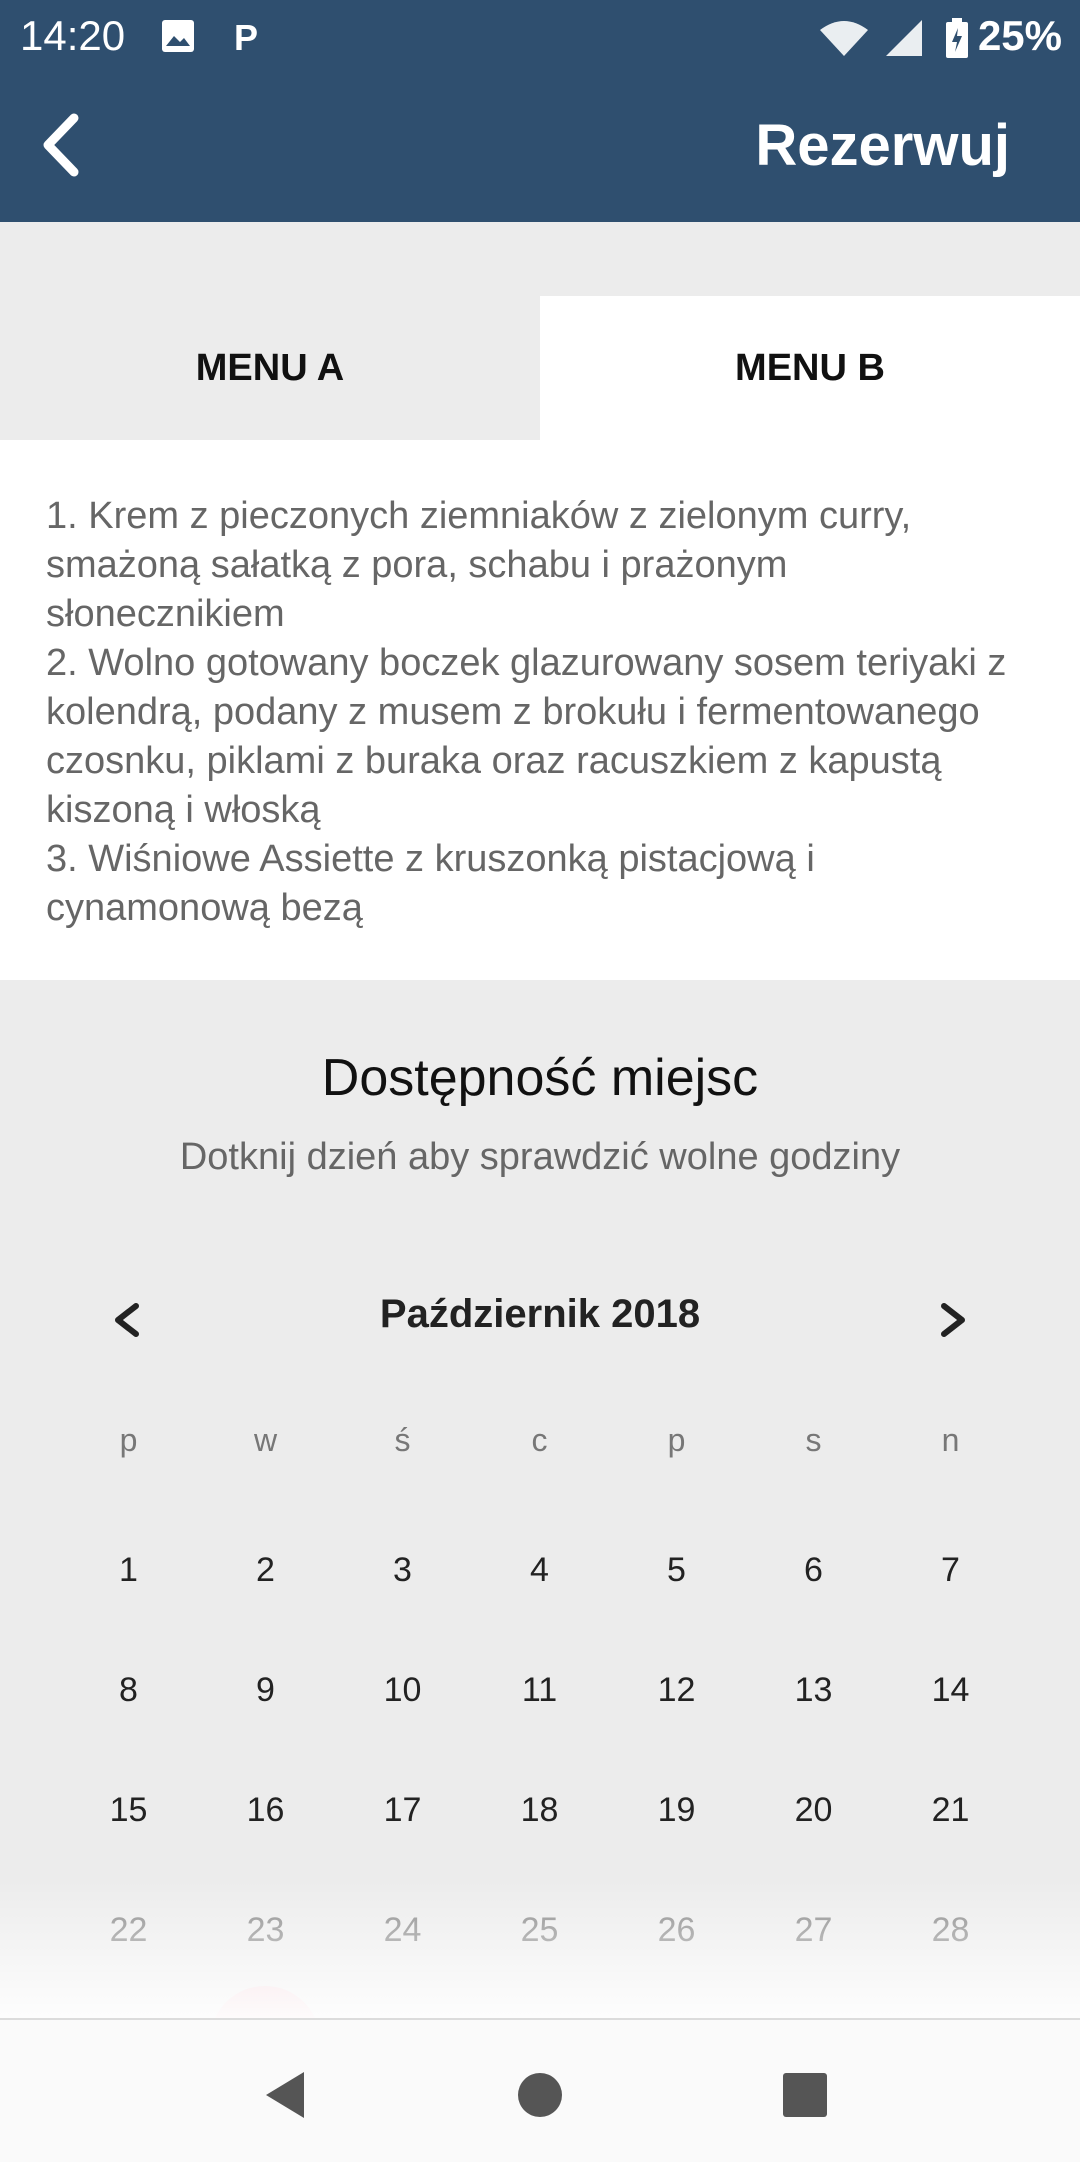 The height and width of the screenshot is (2162, 1080). Describe the element at coordinates (402, 1810) in the screenshot. I see `calendar-day: 17` at that location.